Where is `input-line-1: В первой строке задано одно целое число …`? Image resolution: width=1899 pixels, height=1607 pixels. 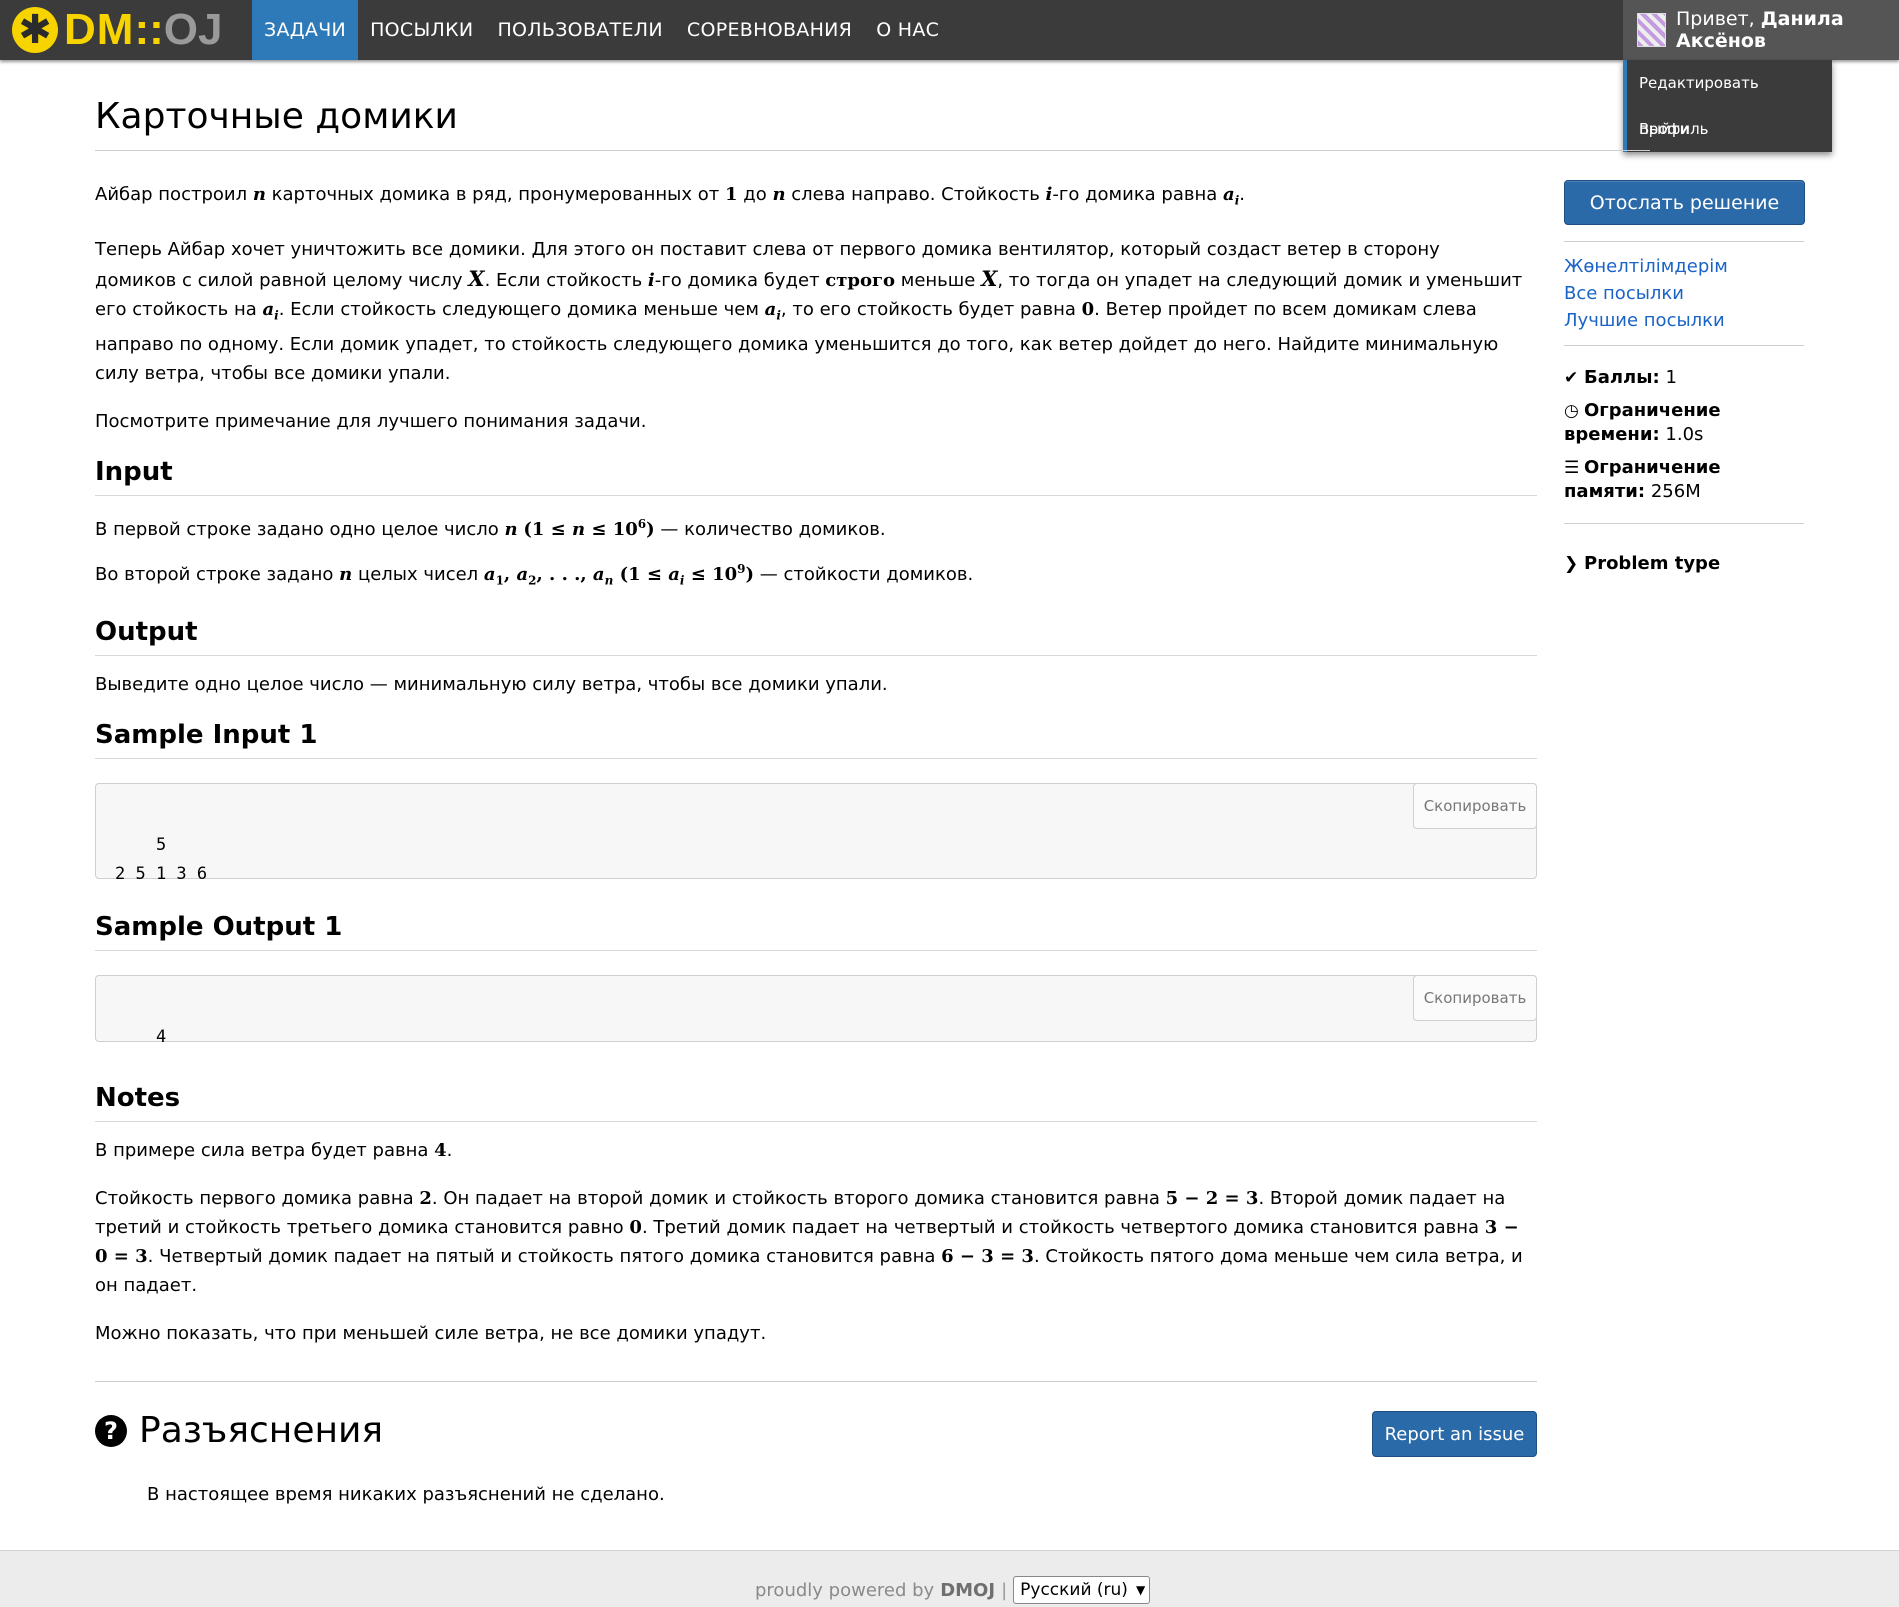
input-line-1: В первой строке задано одно целое число … is located at coordinates (816, 527).